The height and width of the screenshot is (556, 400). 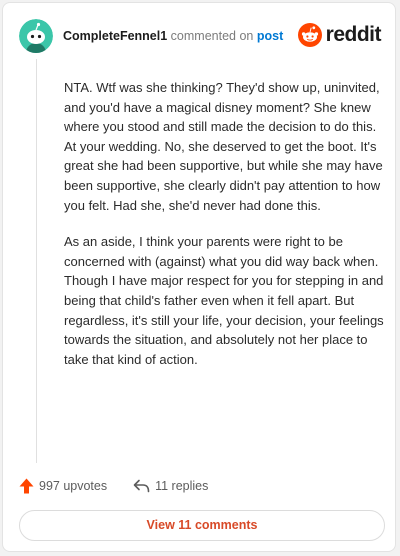 I want to click on comment-meta: CompleteFennel1 commented on post, so click(x=173, y=36).